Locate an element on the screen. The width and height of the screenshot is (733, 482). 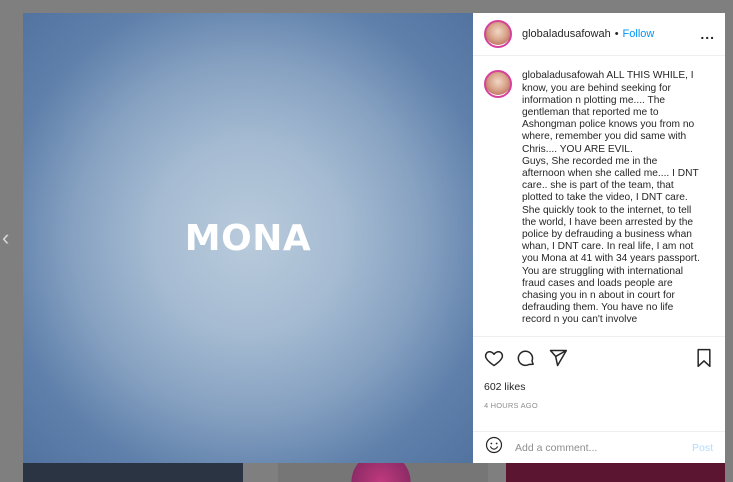
action-icons is located at coordinates (598, 358).